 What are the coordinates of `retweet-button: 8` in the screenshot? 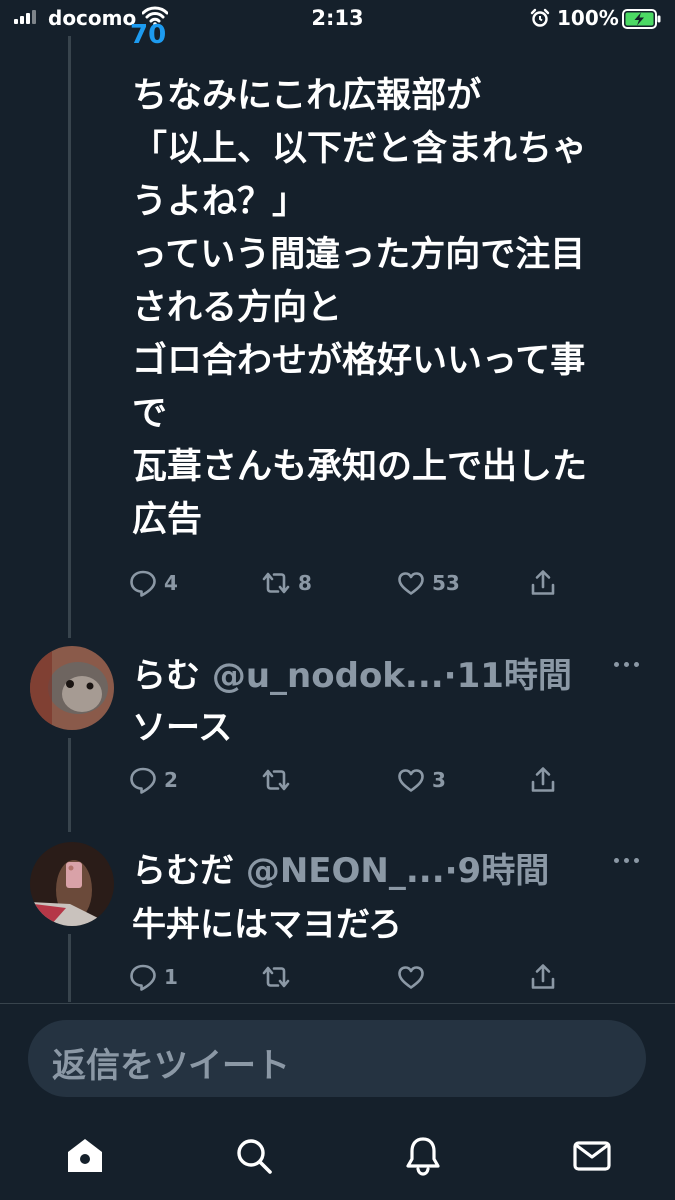 It's located at (286, 583).